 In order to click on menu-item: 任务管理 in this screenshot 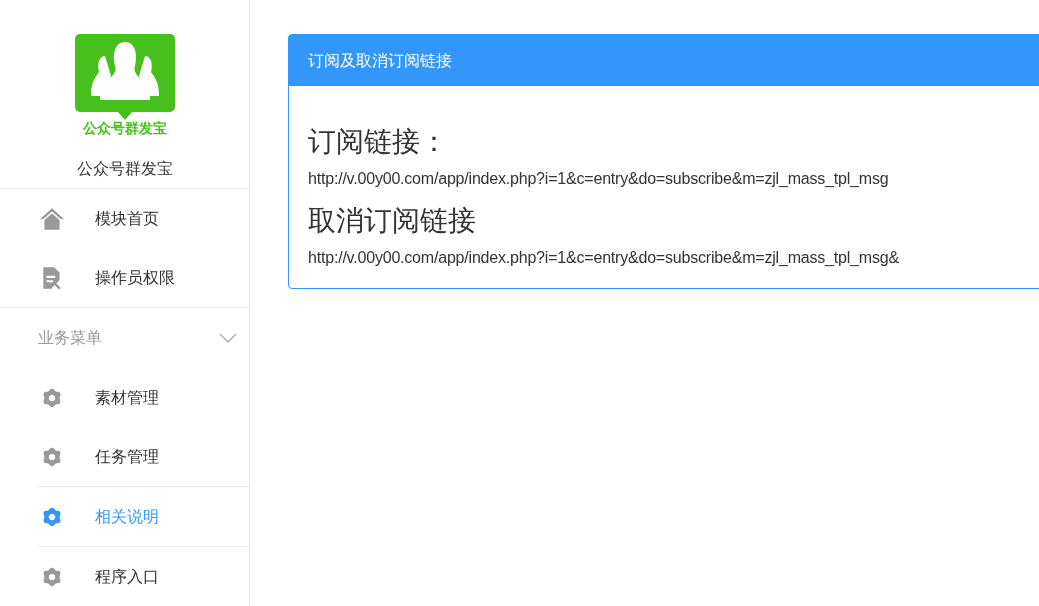, I will do `click(143, 456)`.